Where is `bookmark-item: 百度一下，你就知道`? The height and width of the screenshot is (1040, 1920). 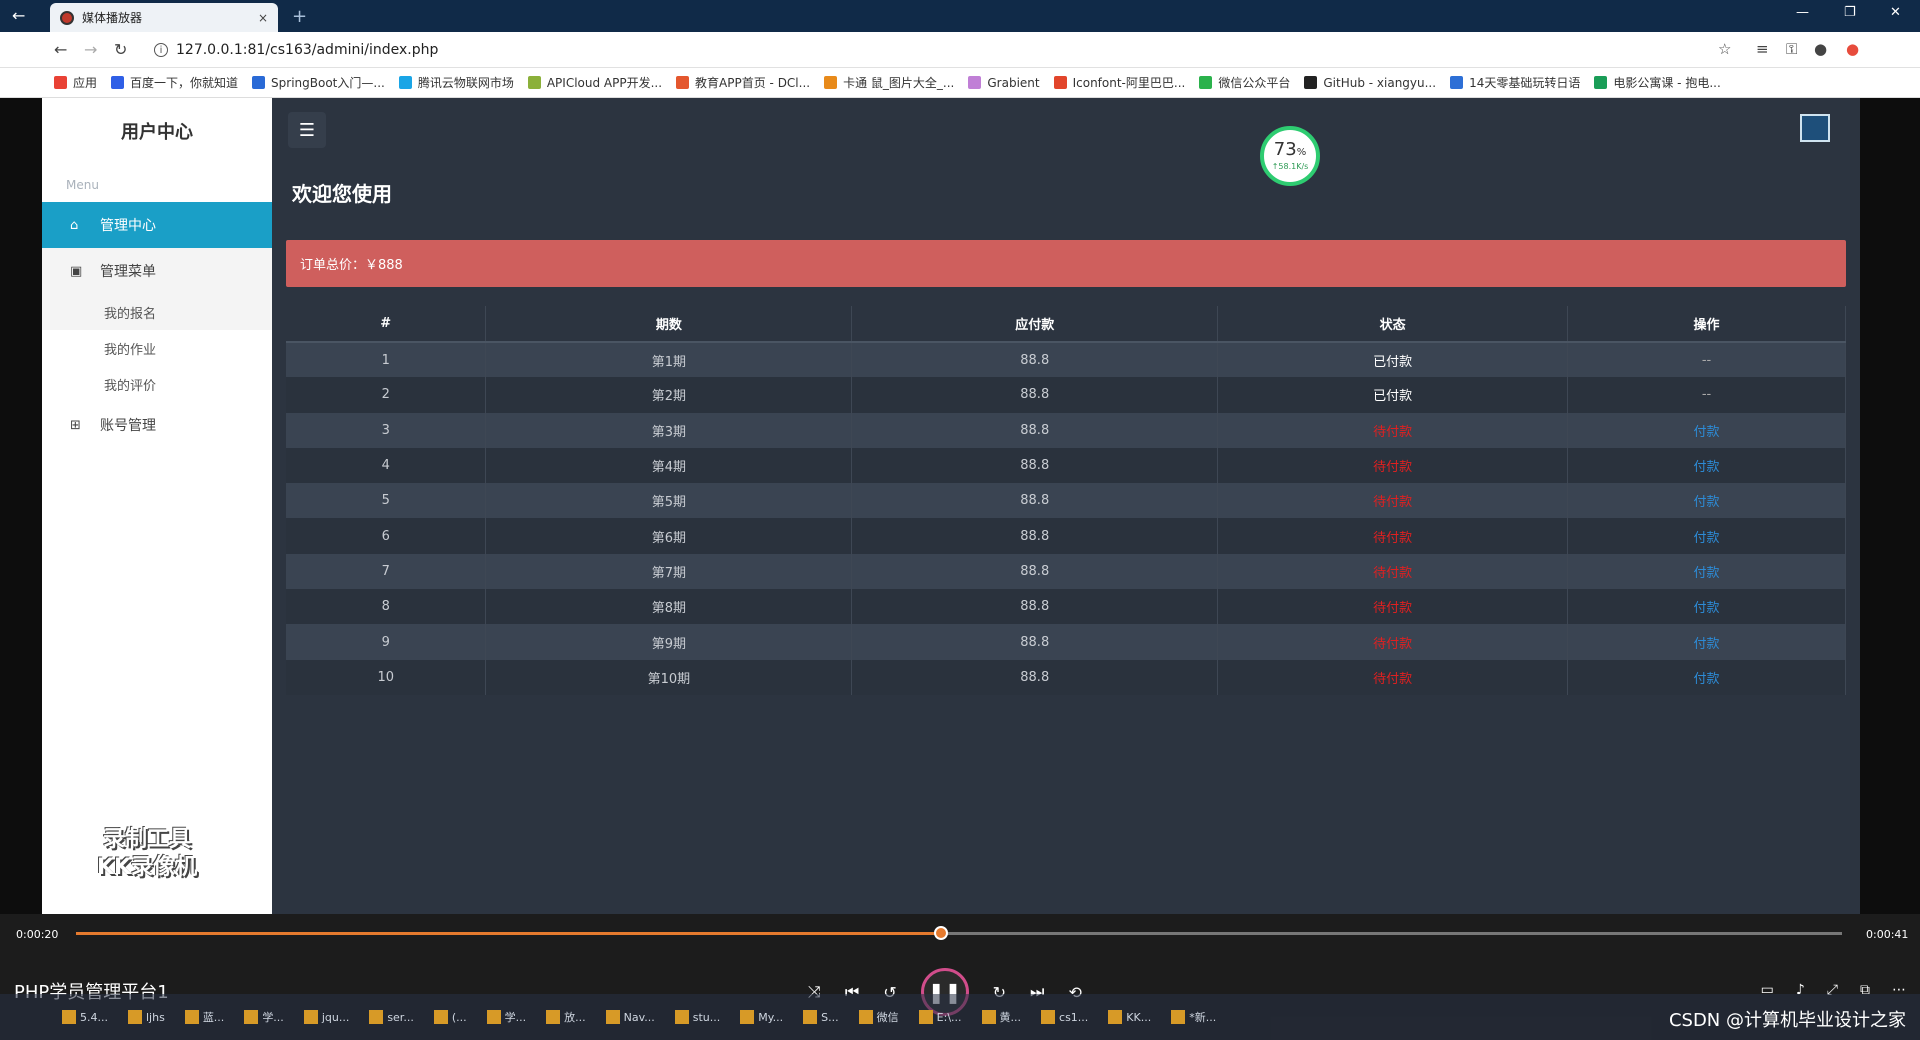
bookmark-item: 百度一下，你就知道 is located at coordinates (174, 82).